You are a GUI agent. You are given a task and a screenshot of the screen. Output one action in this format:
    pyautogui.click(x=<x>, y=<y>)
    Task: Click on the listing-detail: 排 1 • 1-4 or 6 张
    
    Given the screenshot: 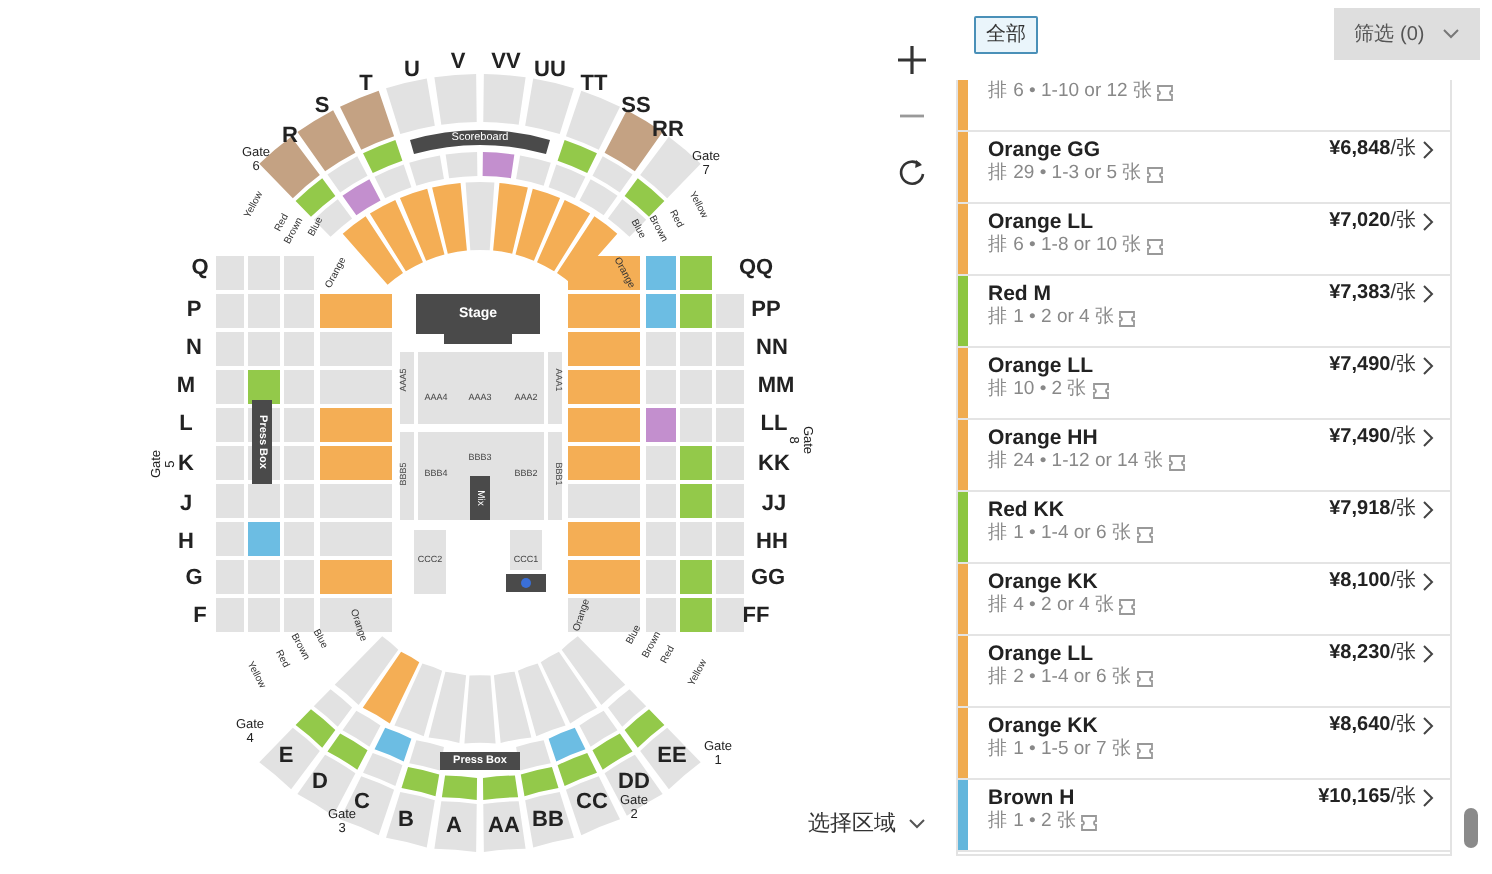 What is the action you would take?
    pyautogui.click(x=1060, y=534)
    